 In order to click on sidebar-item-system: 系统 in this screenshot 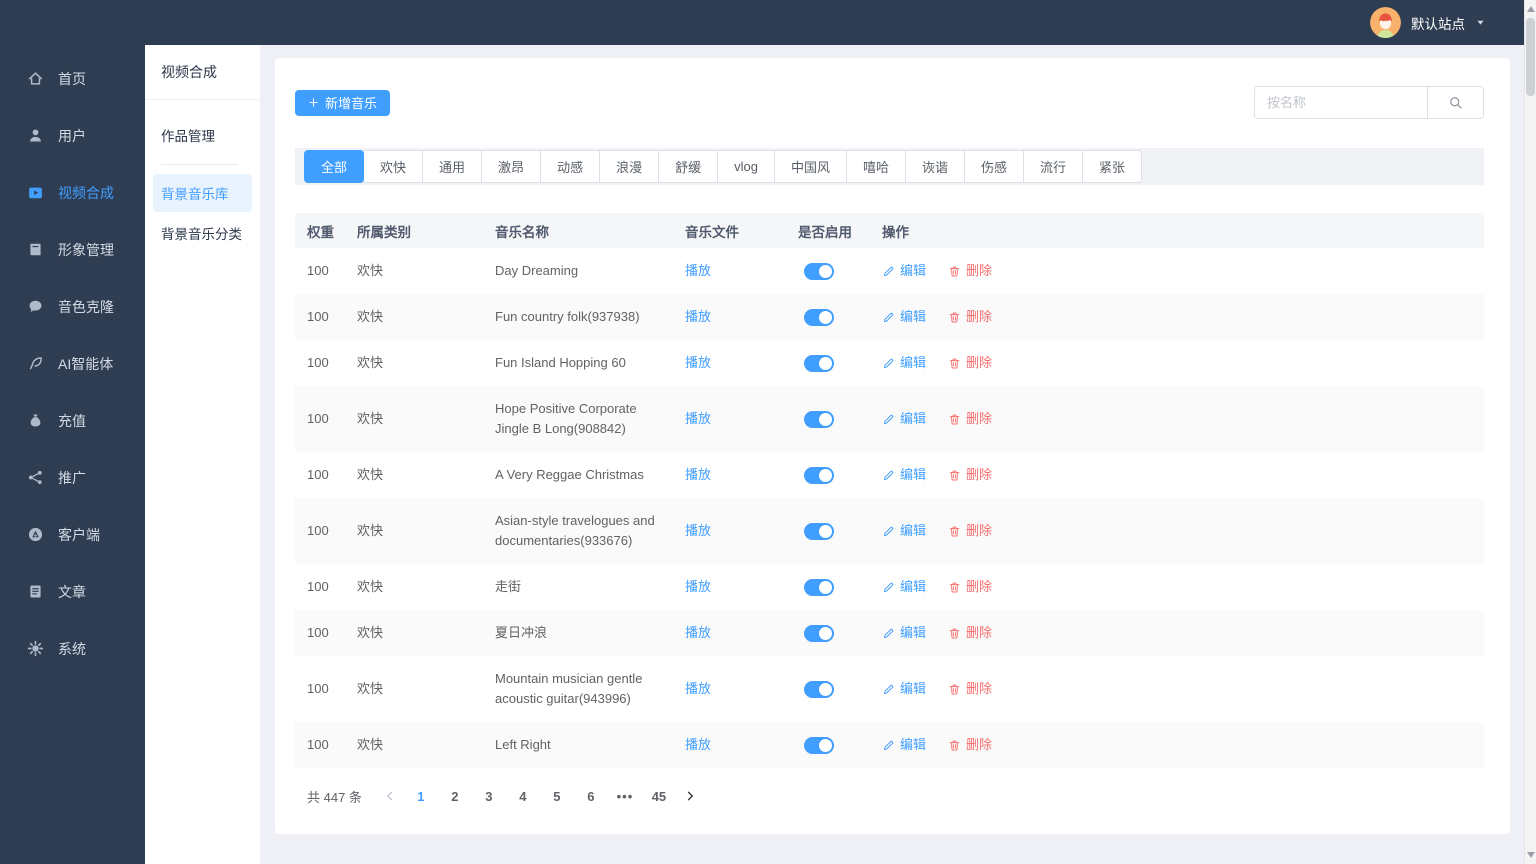, I will do `click(72, 648)`.